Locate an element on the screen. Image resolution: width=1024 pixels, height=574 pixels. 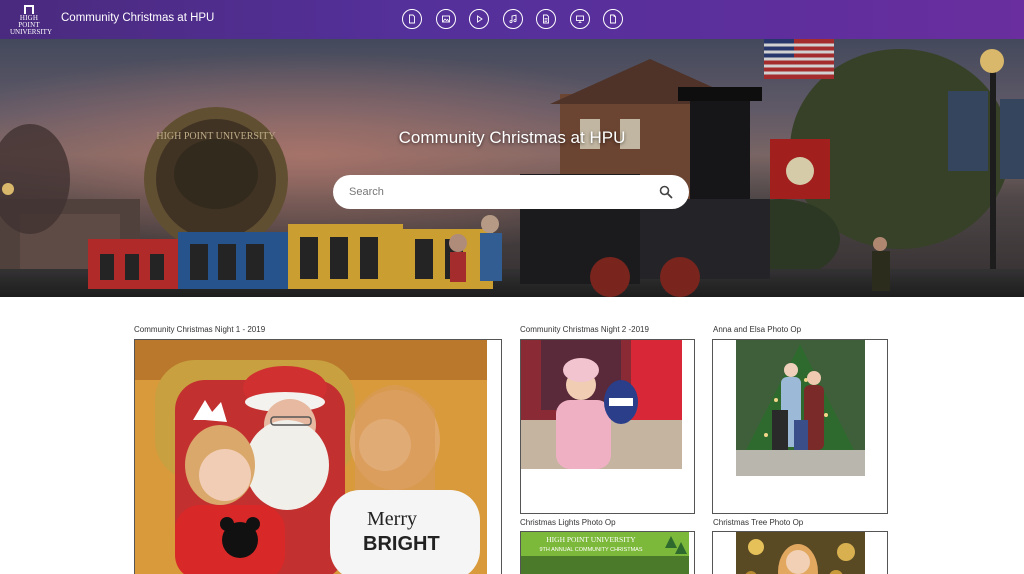
media-type-icons is located at coordinates (512, 19).